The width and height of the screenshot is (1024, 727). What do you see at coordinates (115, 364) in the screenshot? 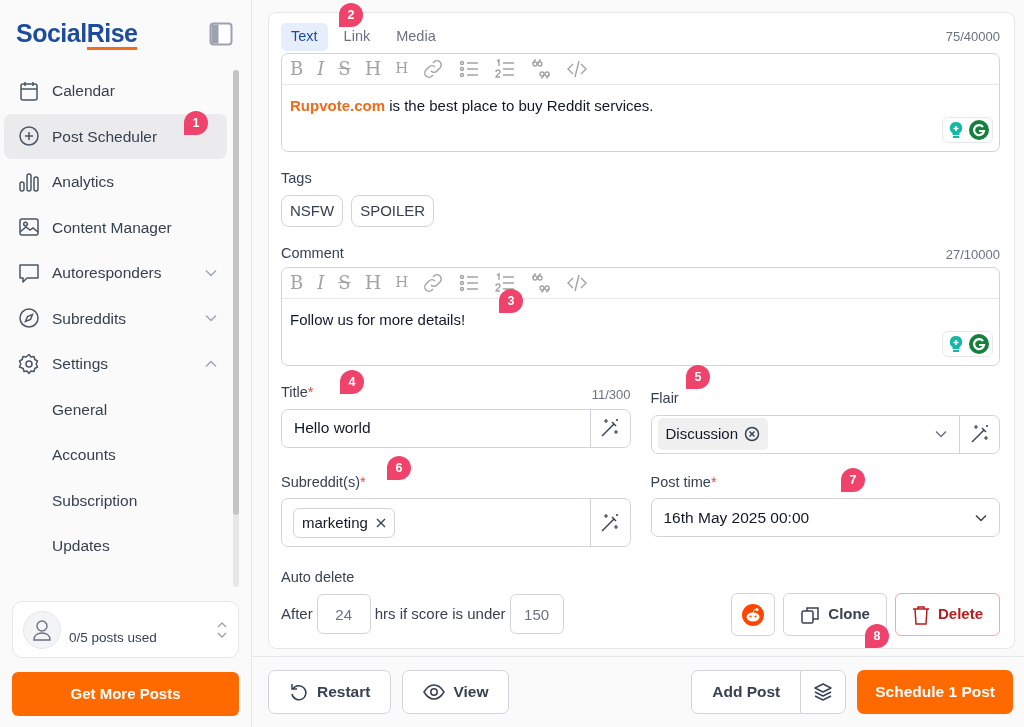
I see `sidebar-item: Settings` at bounding box center [115, 364].